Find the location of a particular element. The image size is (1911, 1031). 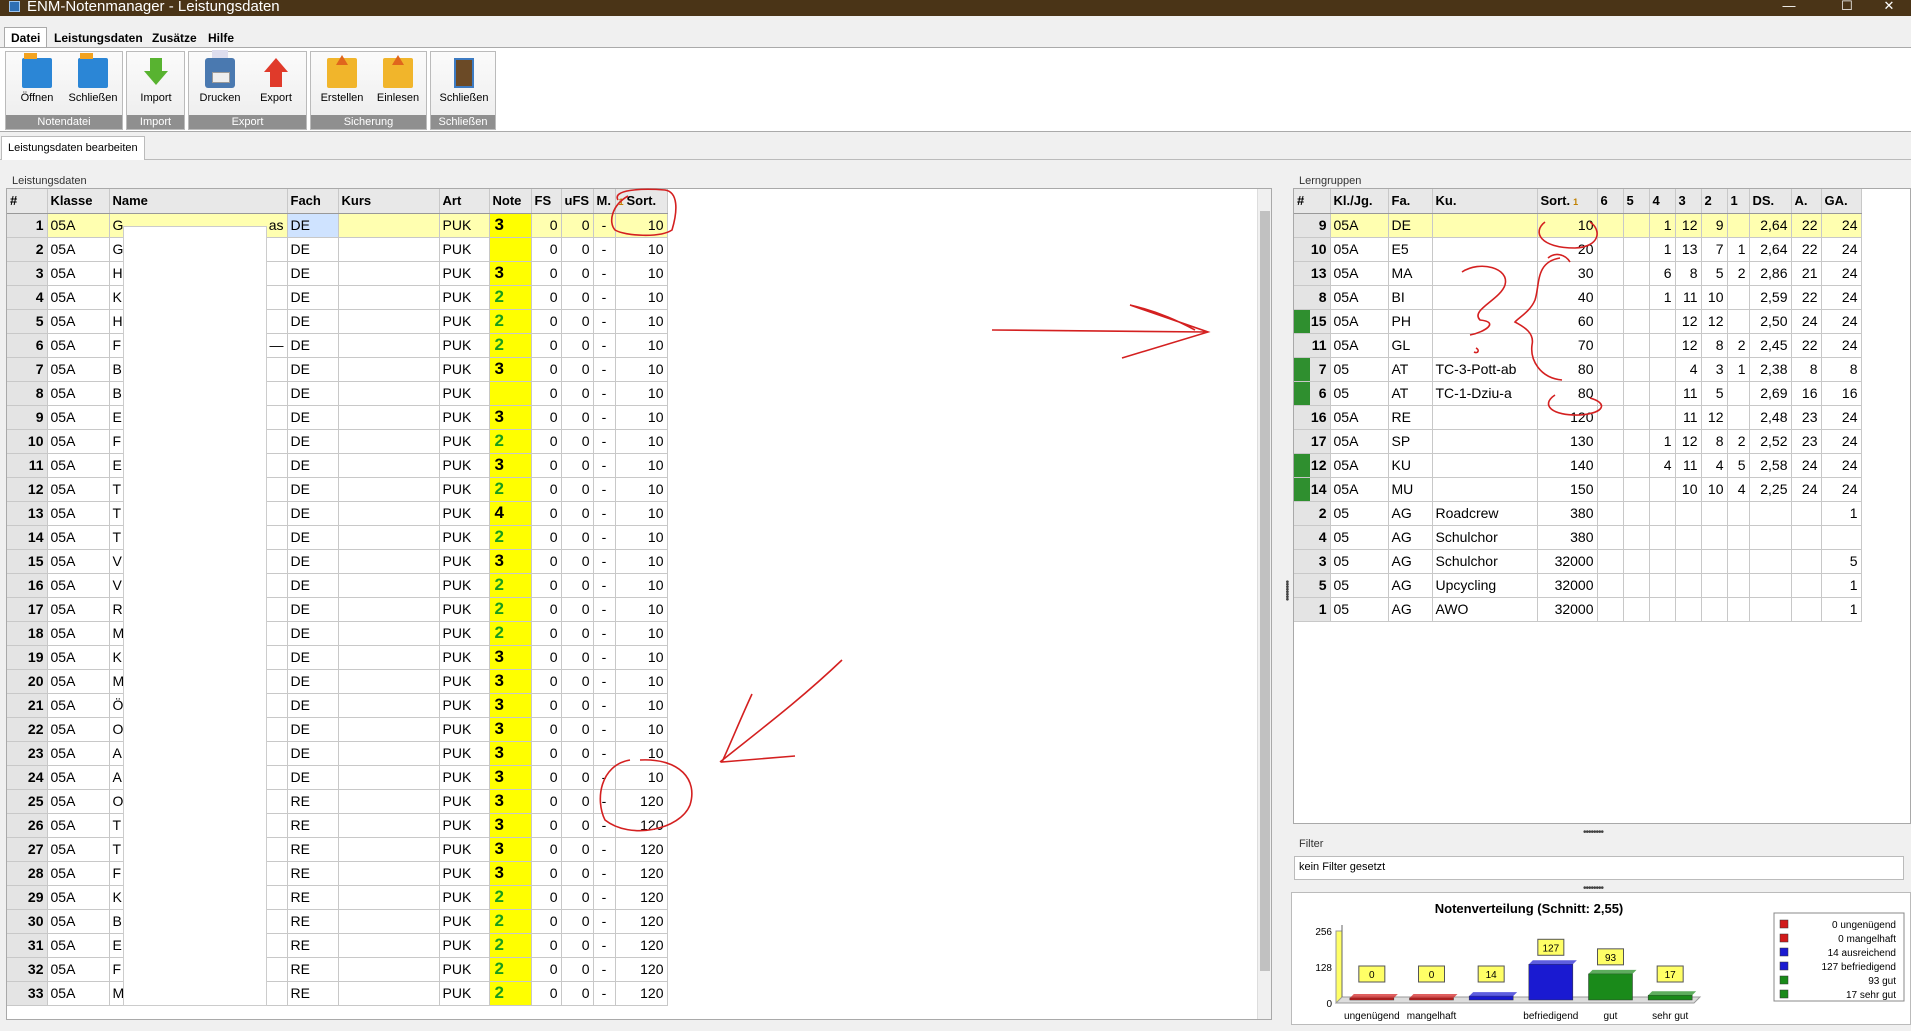

lg-cell: 05 is located at coordinates (1359, 537).